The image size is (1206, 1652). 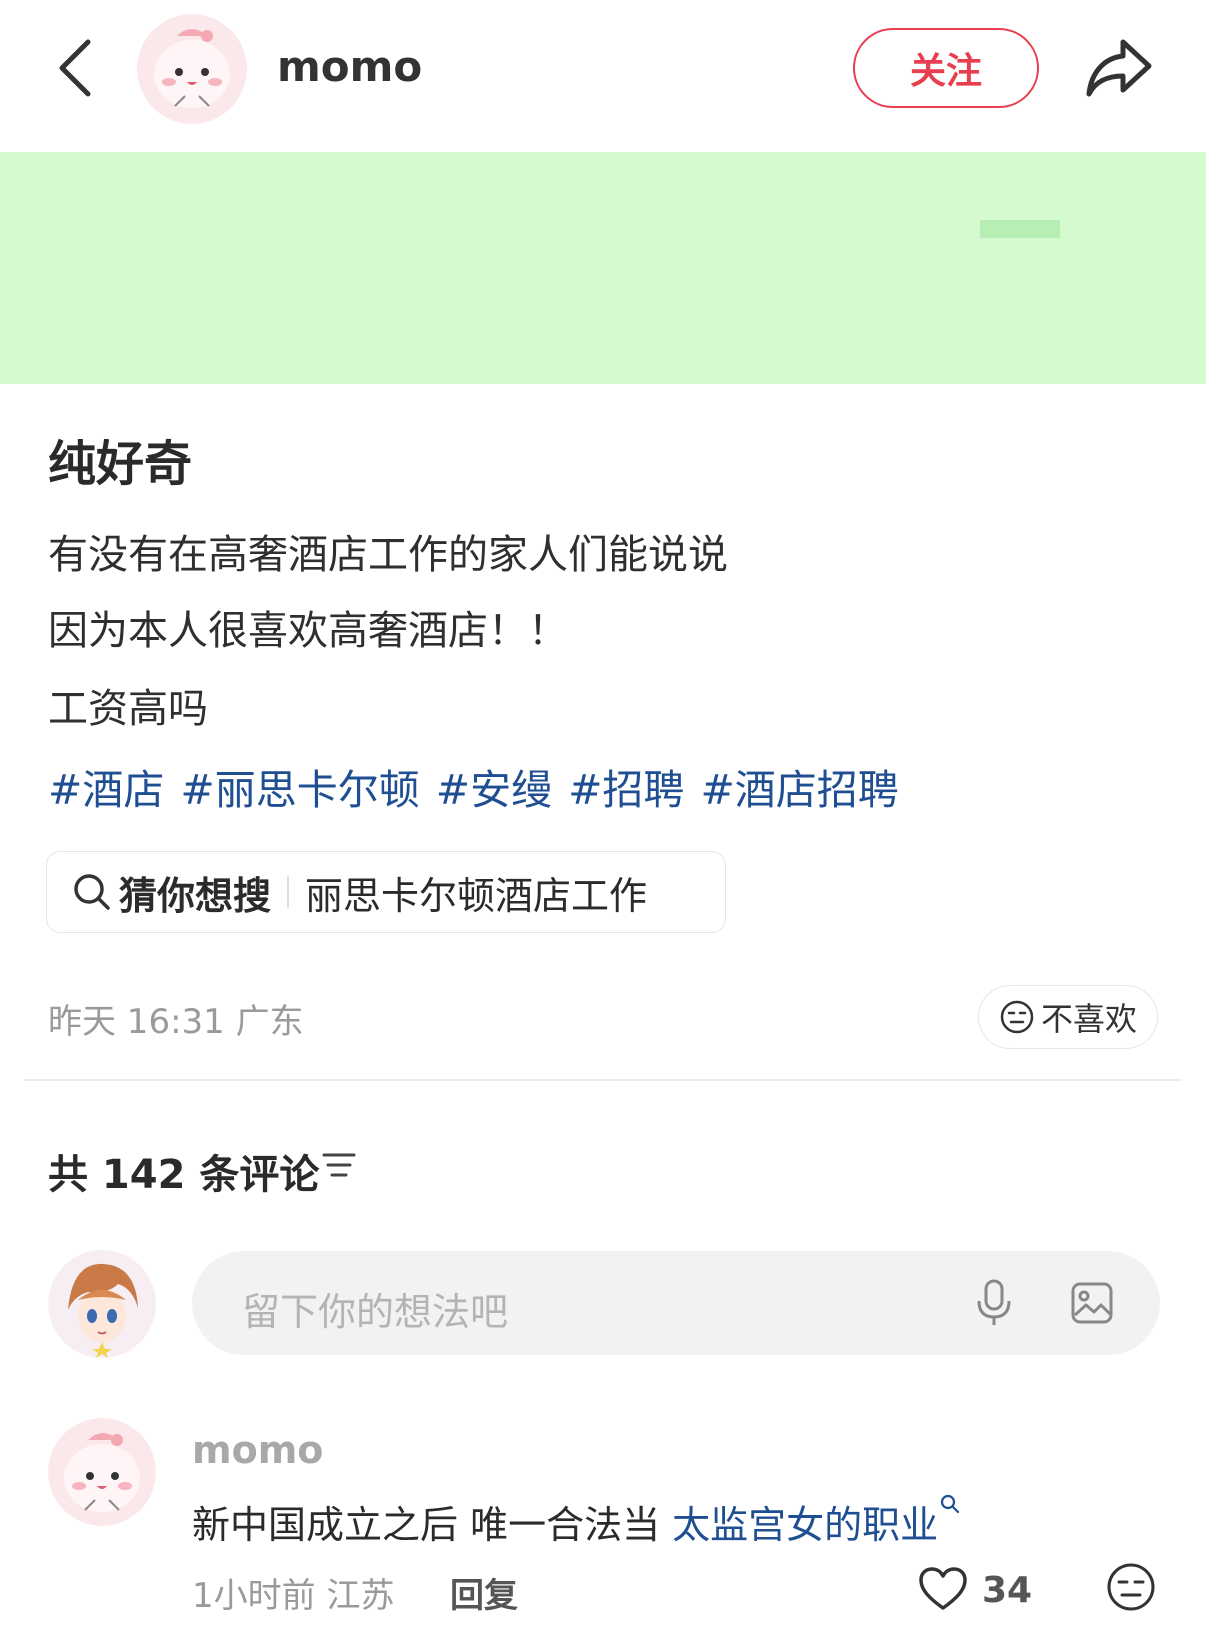 I want to click on current-user-avatar, so click(x=102, y=1304).